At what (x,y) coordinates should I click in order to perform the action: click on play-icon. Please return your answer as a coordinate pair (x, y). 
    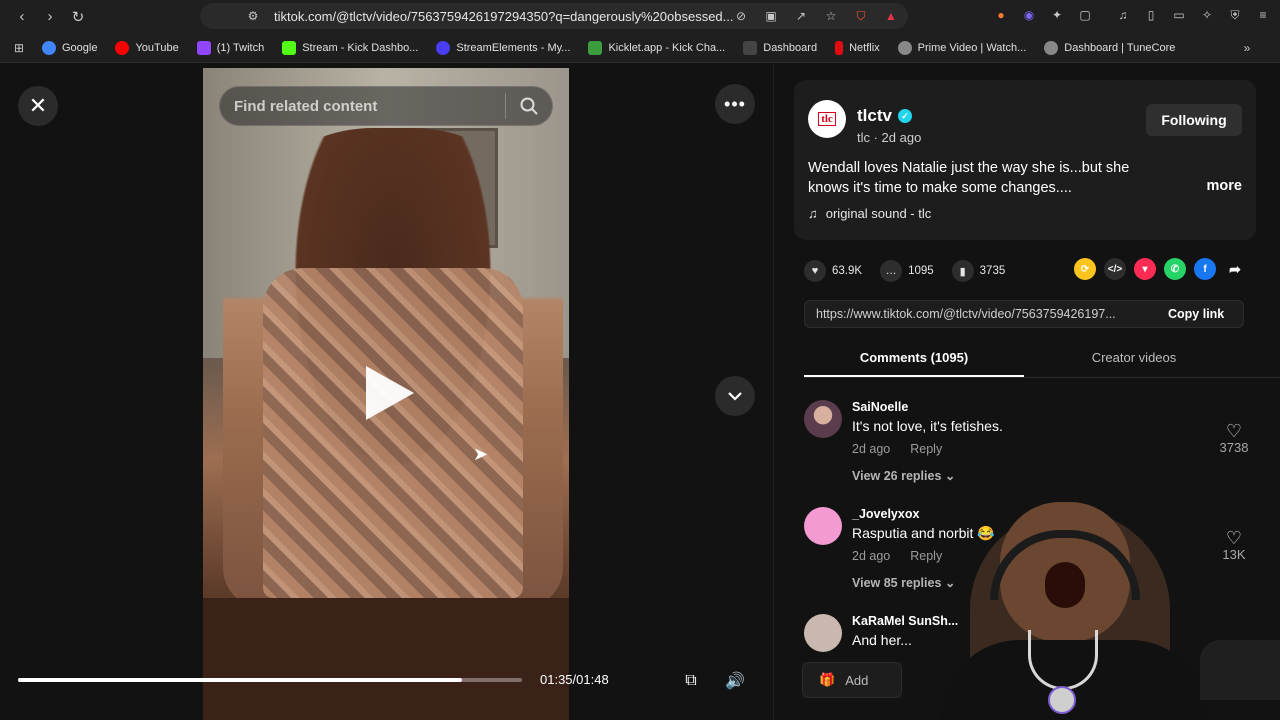
    Looking at the image, I should click on (390, 393).